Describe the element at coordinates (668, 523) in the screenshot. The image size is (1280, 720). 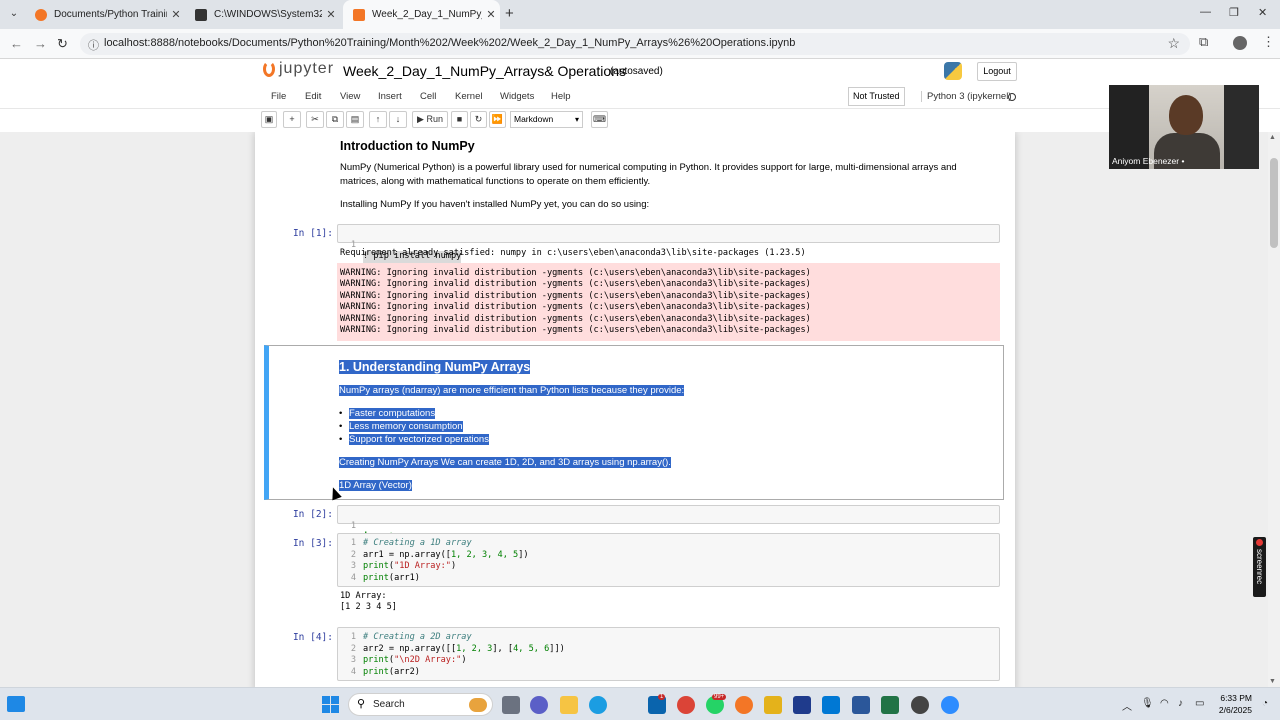
I see `code-cell-2: 1 import numpy as np` at that location.